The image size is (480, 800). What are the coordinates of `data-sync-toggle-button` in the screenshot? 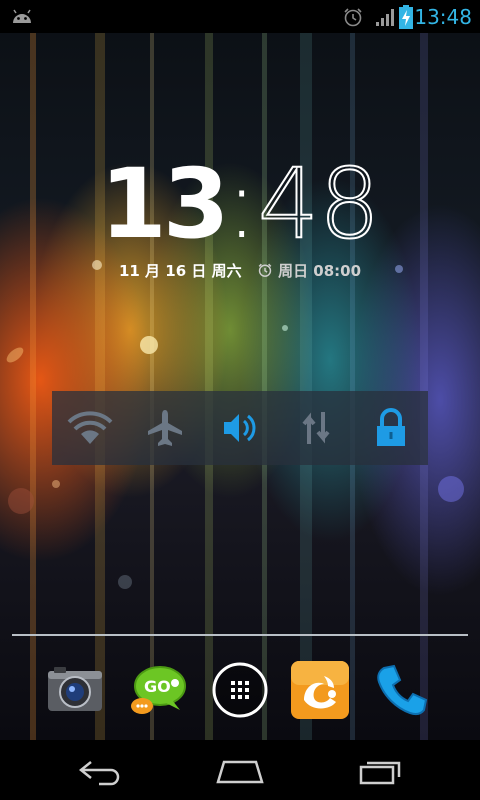 It's located at (315, 428).